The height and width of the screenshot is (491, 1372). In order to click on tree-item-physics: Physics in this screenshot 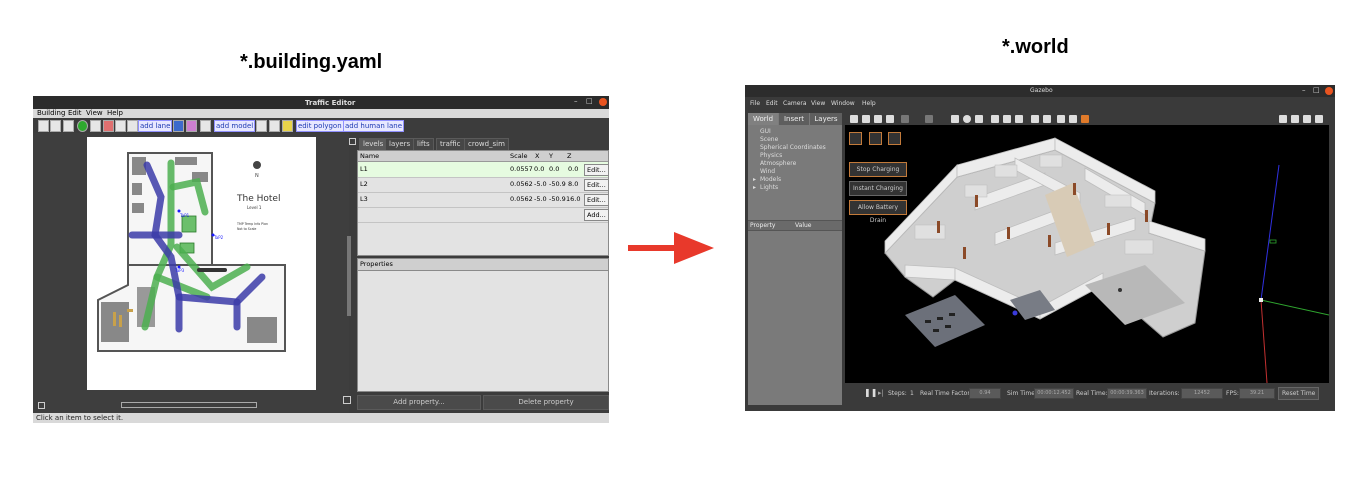, I will do `click(771, 155)`.